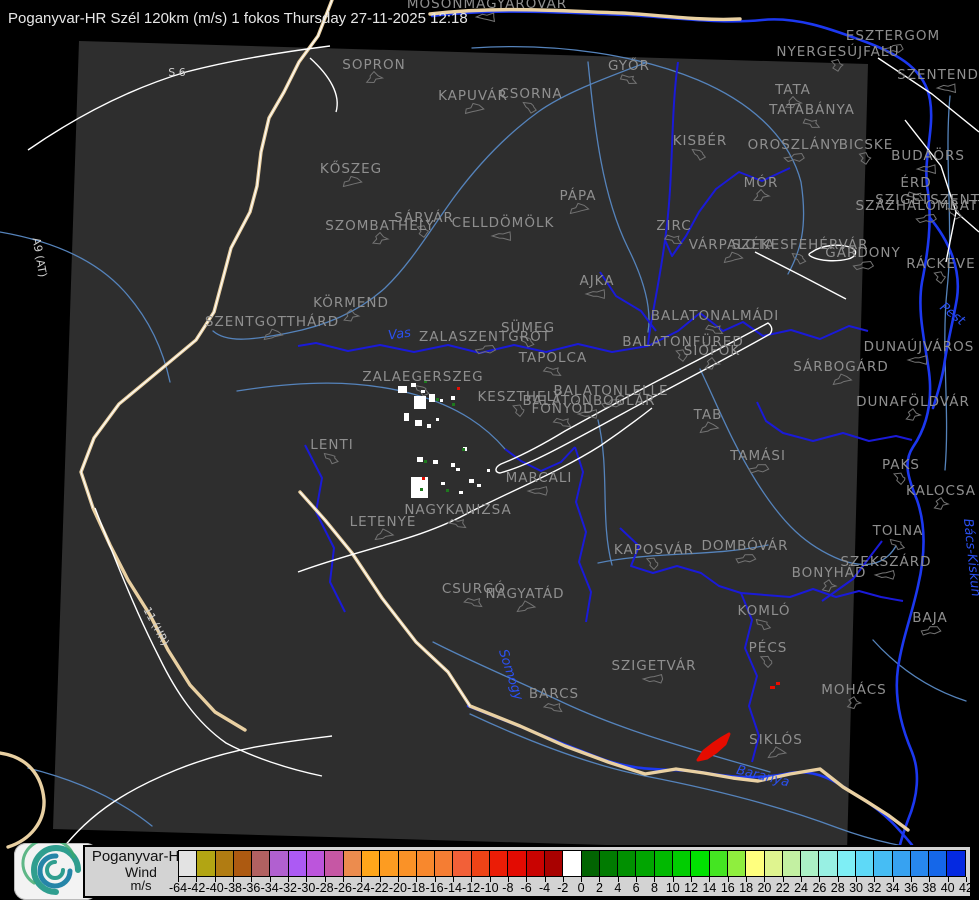  What do you see at coordinates (503, 222) in the screenshot?
I see `city-label: CELLDÖMÖLK` at bounding box center [503, 222].